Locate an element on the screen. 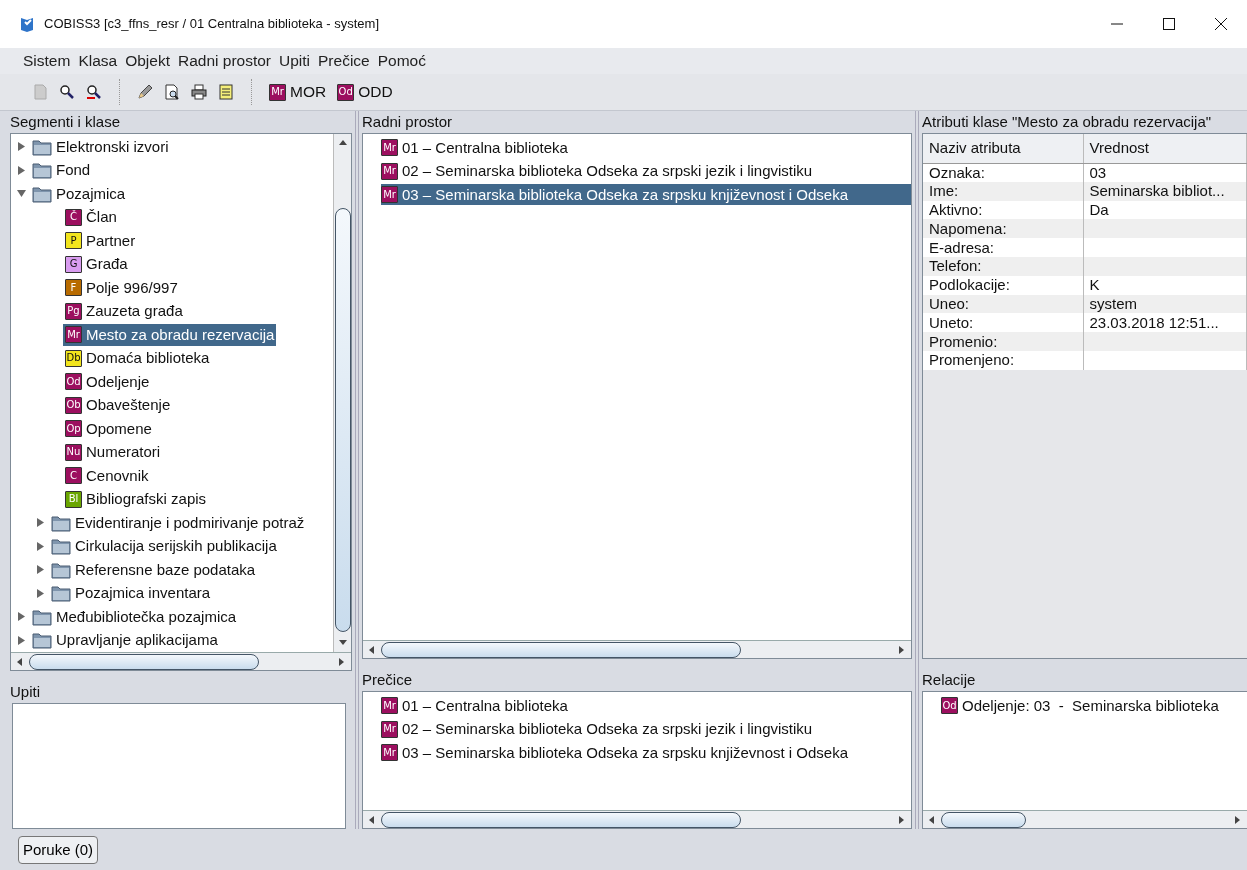 This screenshot has height=870, width=1247. notepad-button is located at coordinates (226, 92).